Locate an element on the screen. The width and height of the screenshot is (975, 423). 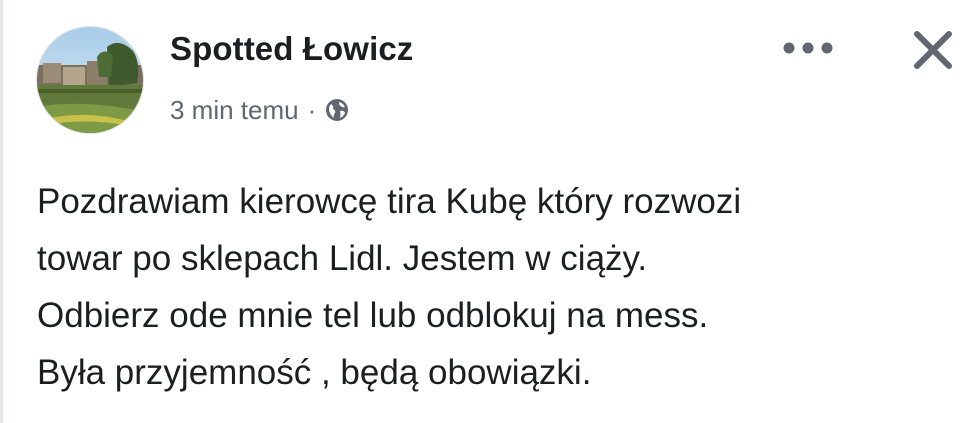
page-avatar is located at coordinates (90, 80).